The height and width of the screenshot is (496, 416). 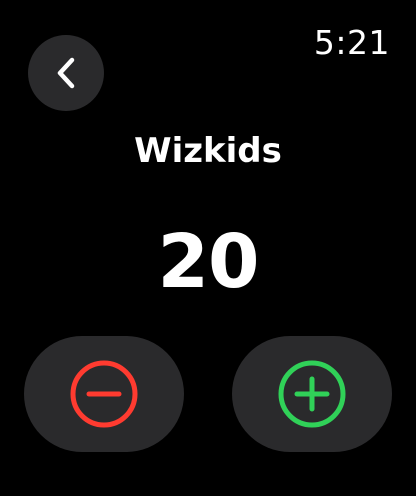 I want to click on chevron-left-icon, so click(x=66, y=73).